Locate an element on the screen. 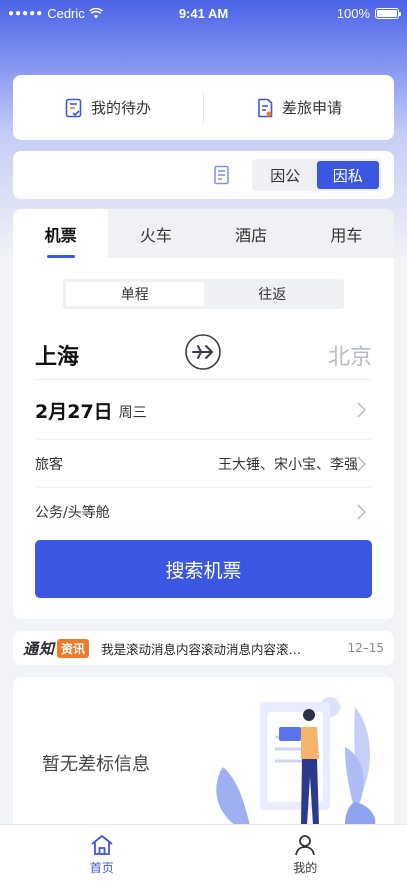 This screenshot has height=884, width=407. cabin-class: 公务/头等舱 is located at coordinates (72, 512).